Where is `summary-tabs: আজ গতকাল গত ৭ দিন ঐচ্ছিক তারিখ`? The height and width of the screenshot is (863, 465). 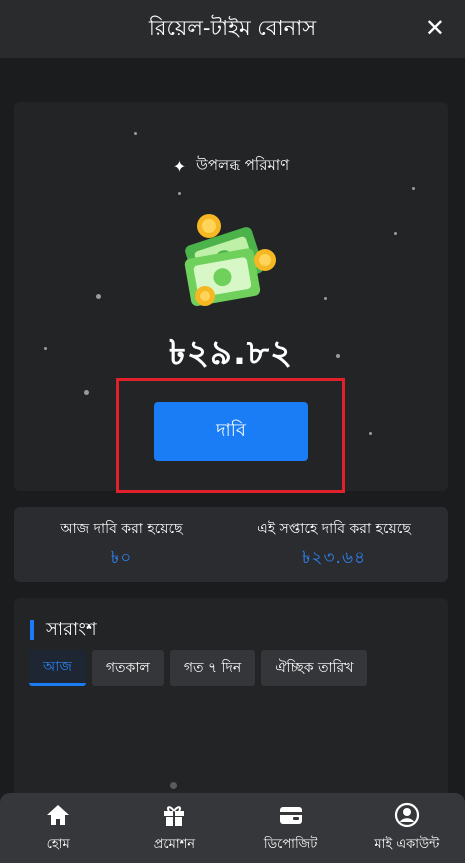 summary-tabs: আজ গতকাল গত ৭ দিন ঐচ্ছিক তারিখ is located at coordinates (198, 668).